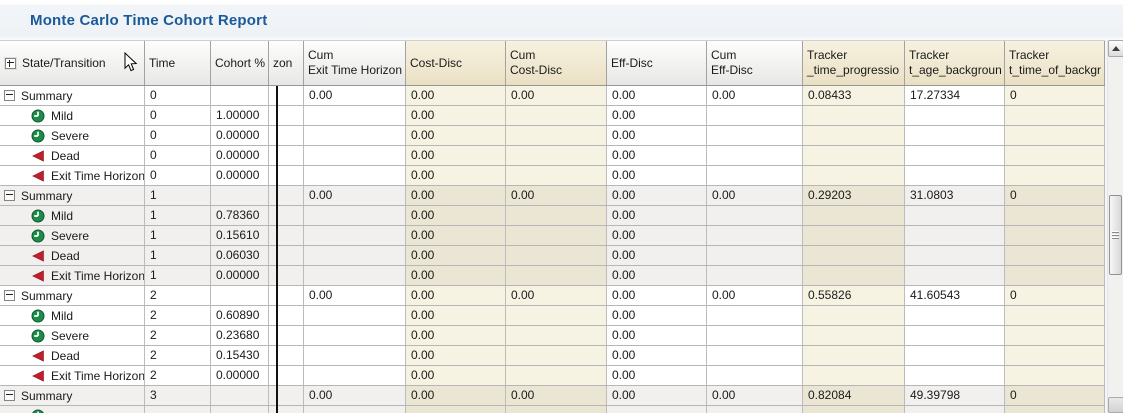  I want to click on detail-row: Exit Time Horizon 2 0.00000 0.00 0.00, so click(552, 376).